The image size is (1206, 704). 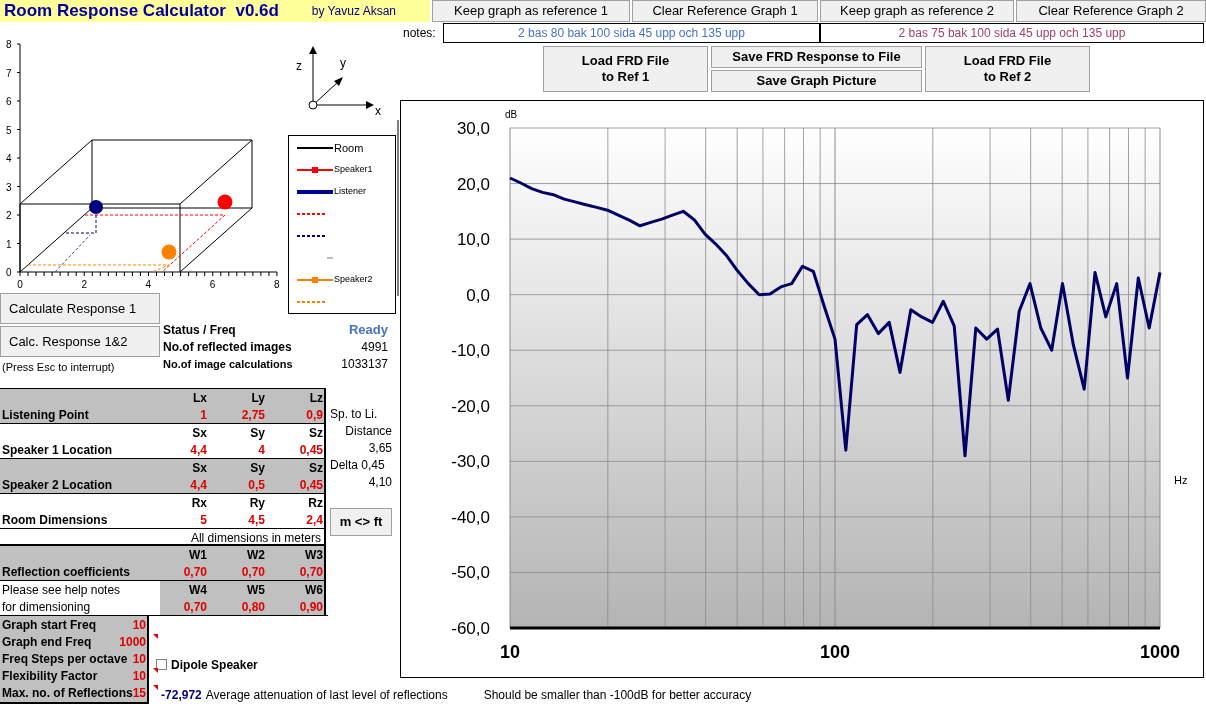 I want to click on y-tick-label: -50,0, so click(x=470, y=573).